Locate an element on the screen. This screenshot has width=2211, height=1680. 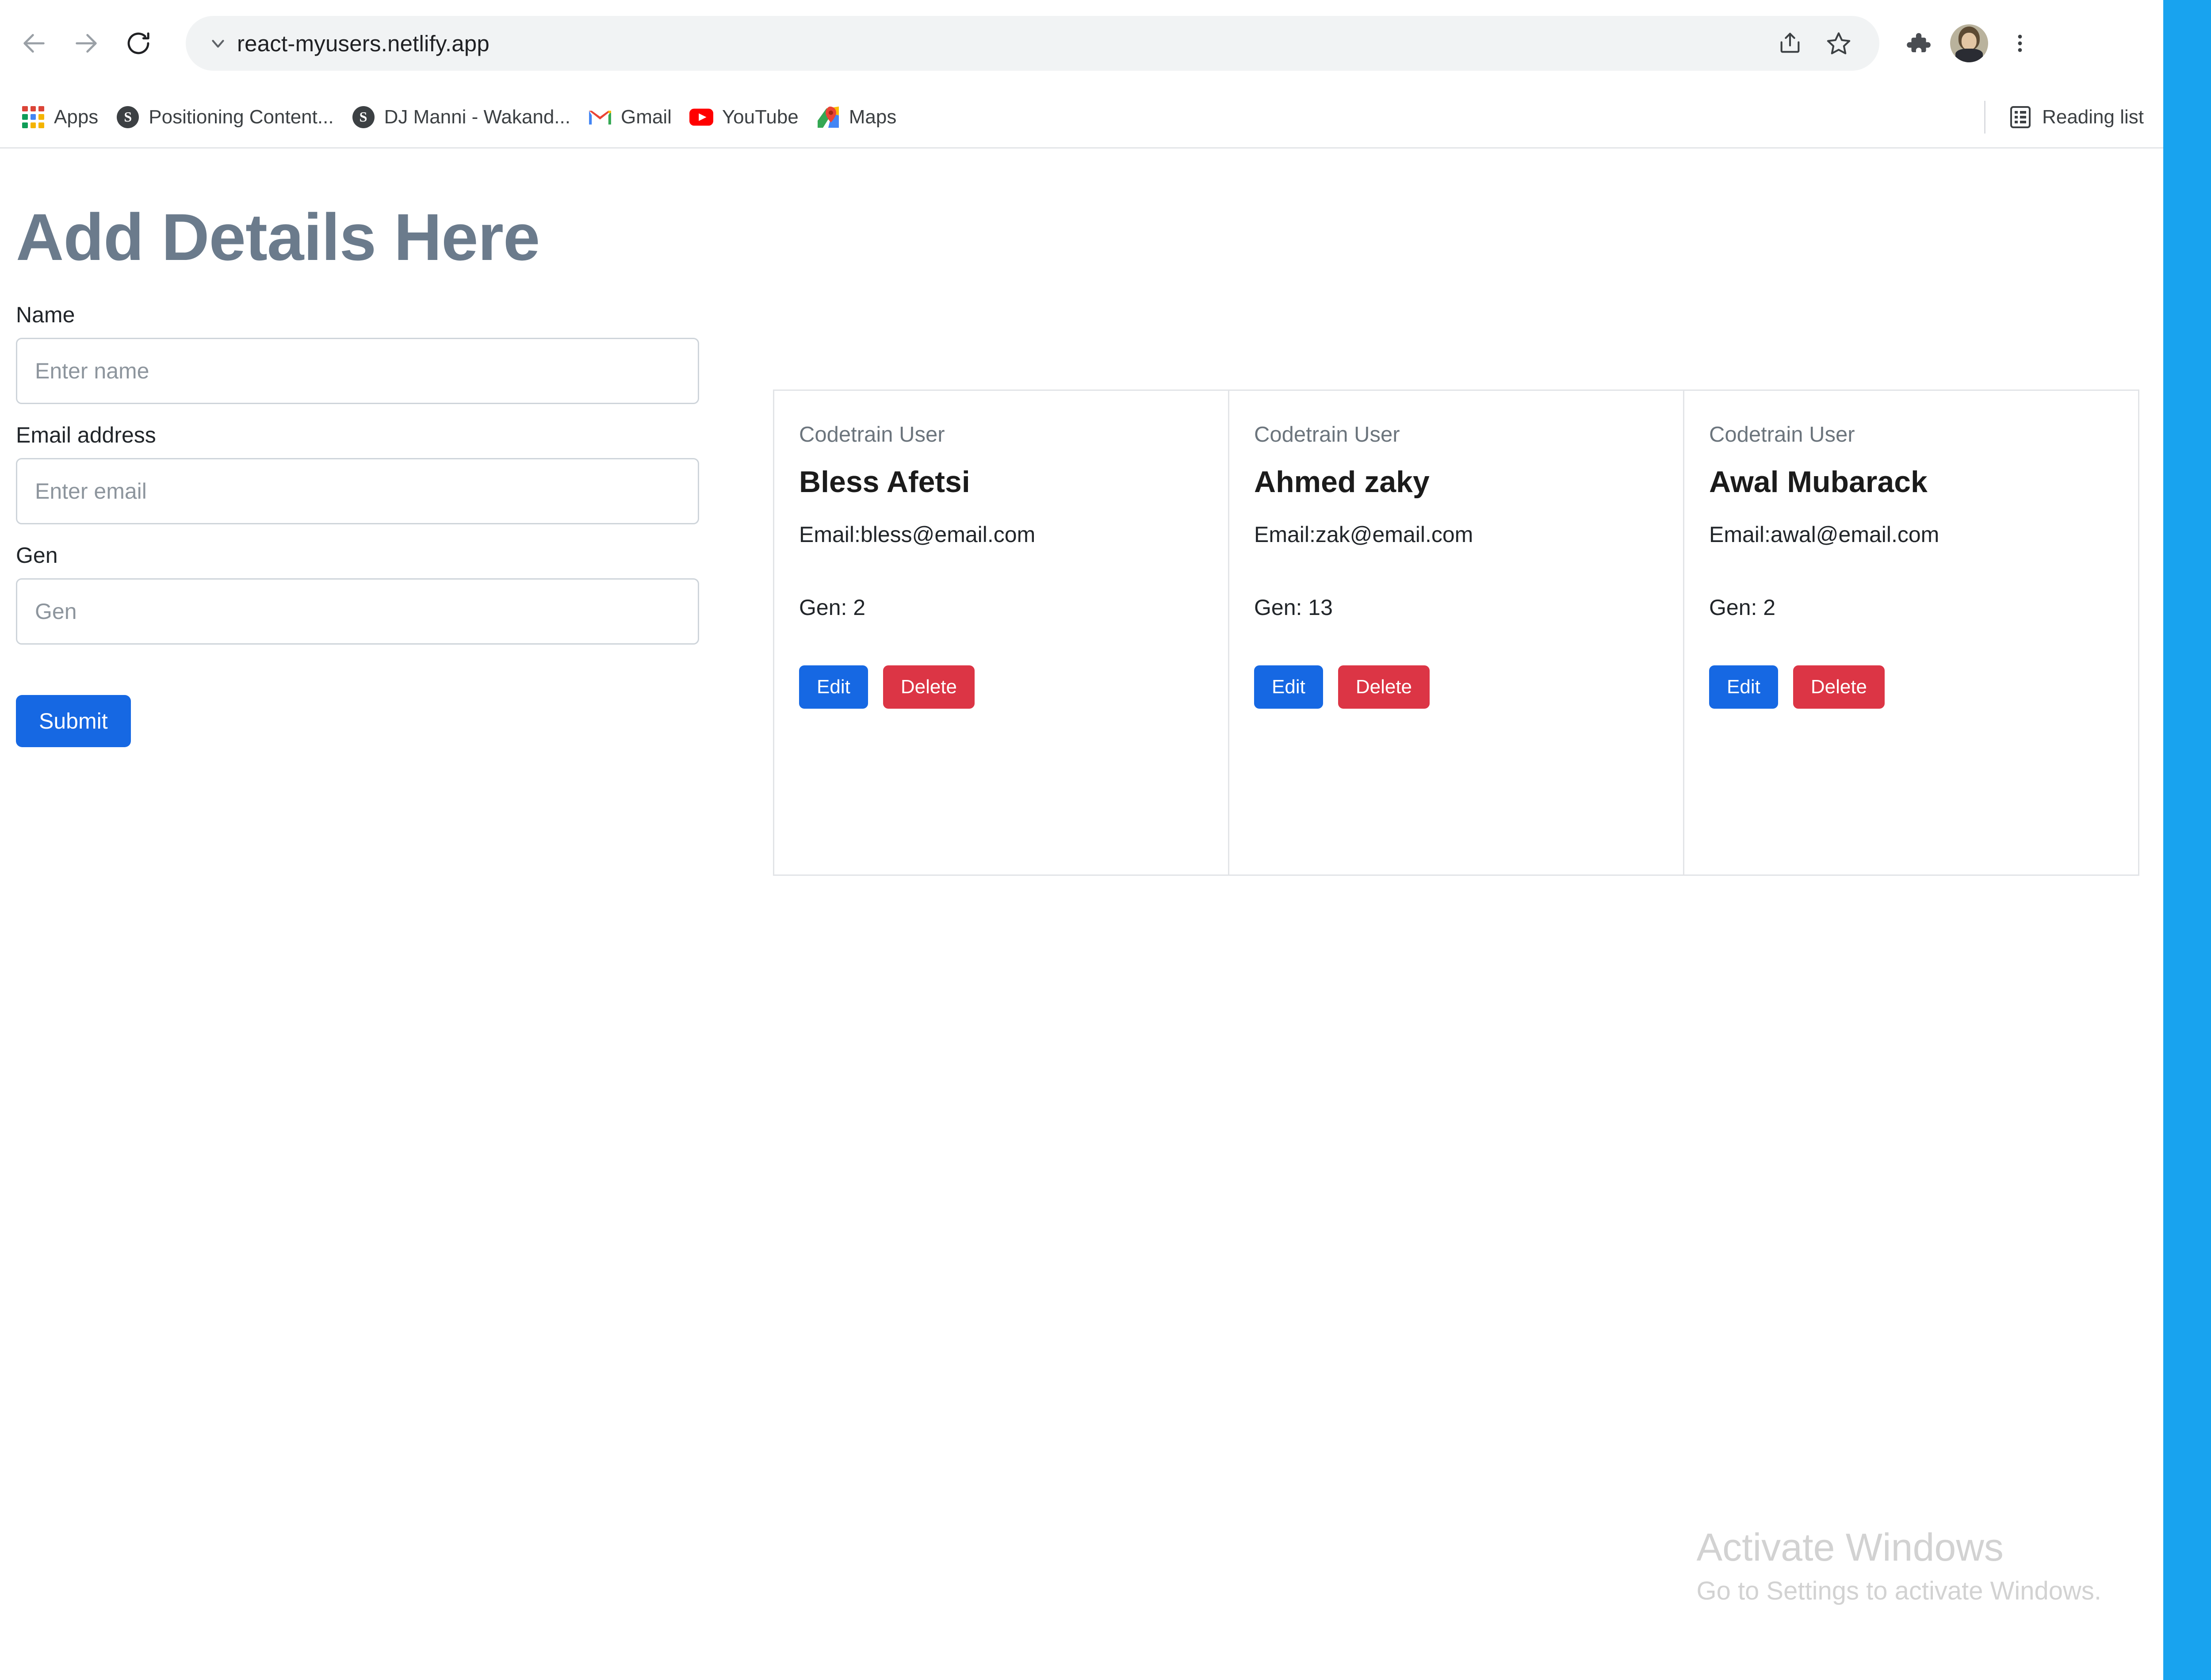
reload-button is located at coordinates (138, 43).